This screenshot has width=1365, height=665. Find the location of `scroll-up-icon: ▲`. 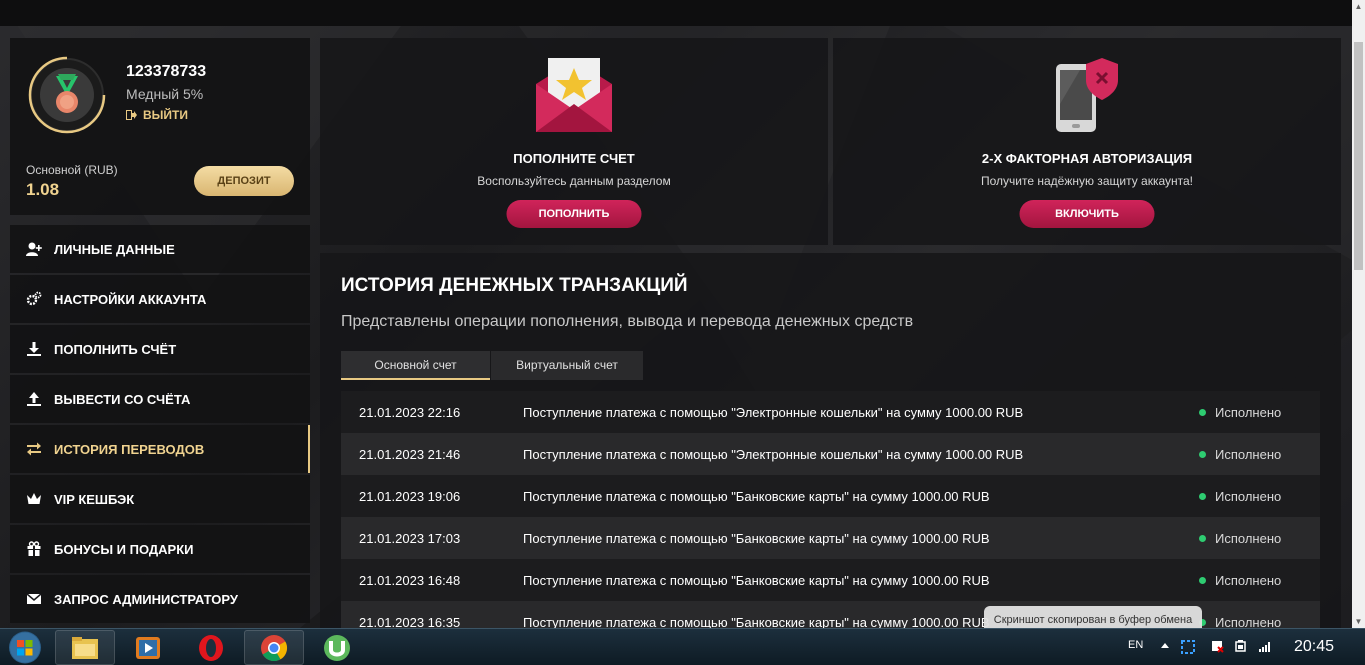

scroll-up-icon: ▲ is located at coordinates (1358, 6).